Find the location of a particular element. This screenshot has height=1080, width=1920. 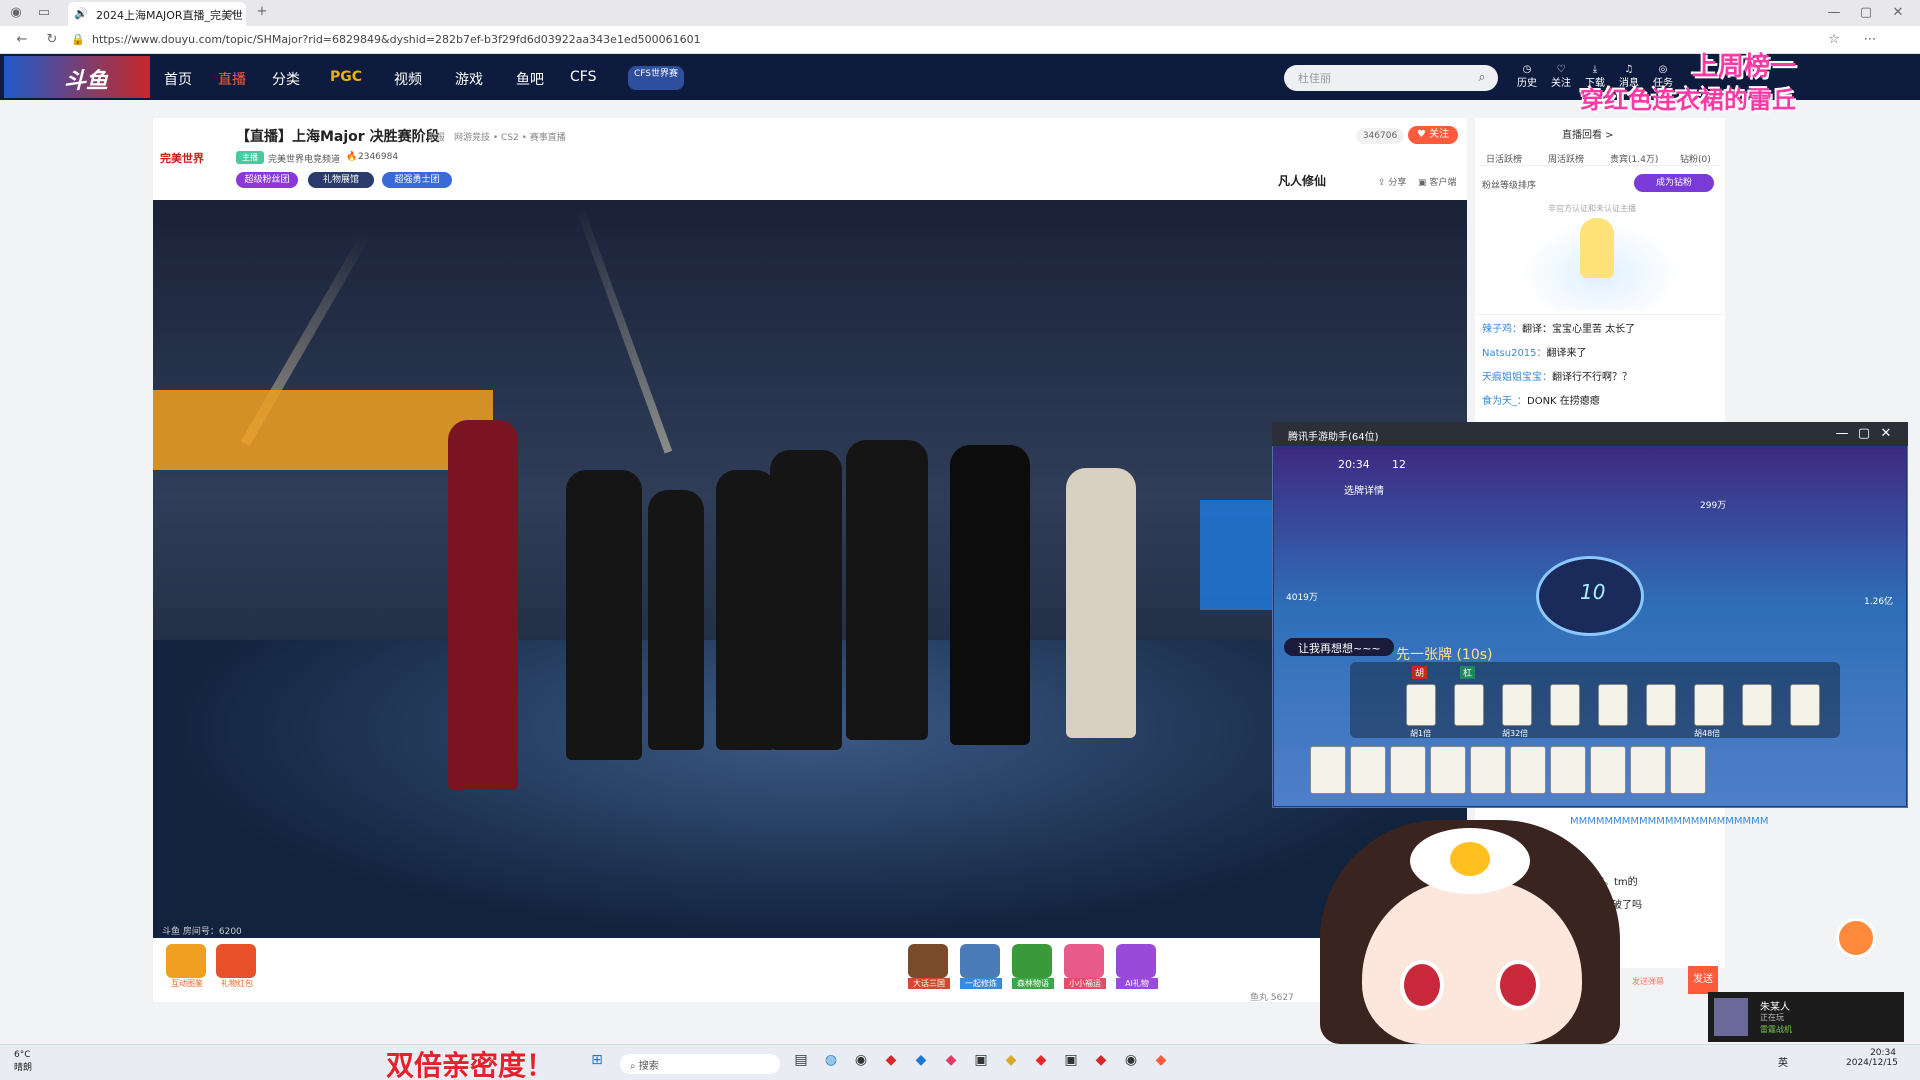

file-explorer-icon: ▤ is located at coordinates (801, 1060).